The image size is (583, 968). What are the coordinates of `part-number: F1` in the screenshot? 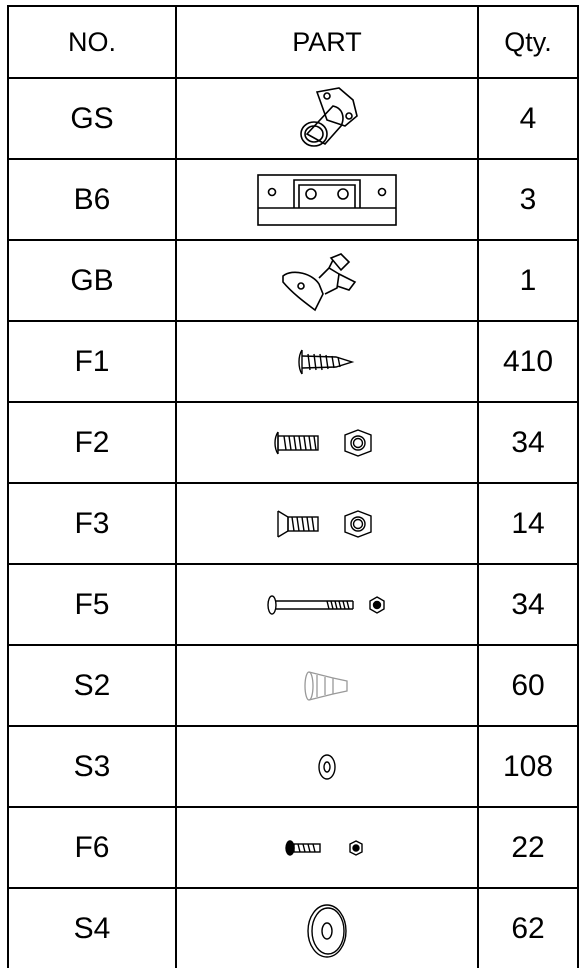 It's located at (92, 361).